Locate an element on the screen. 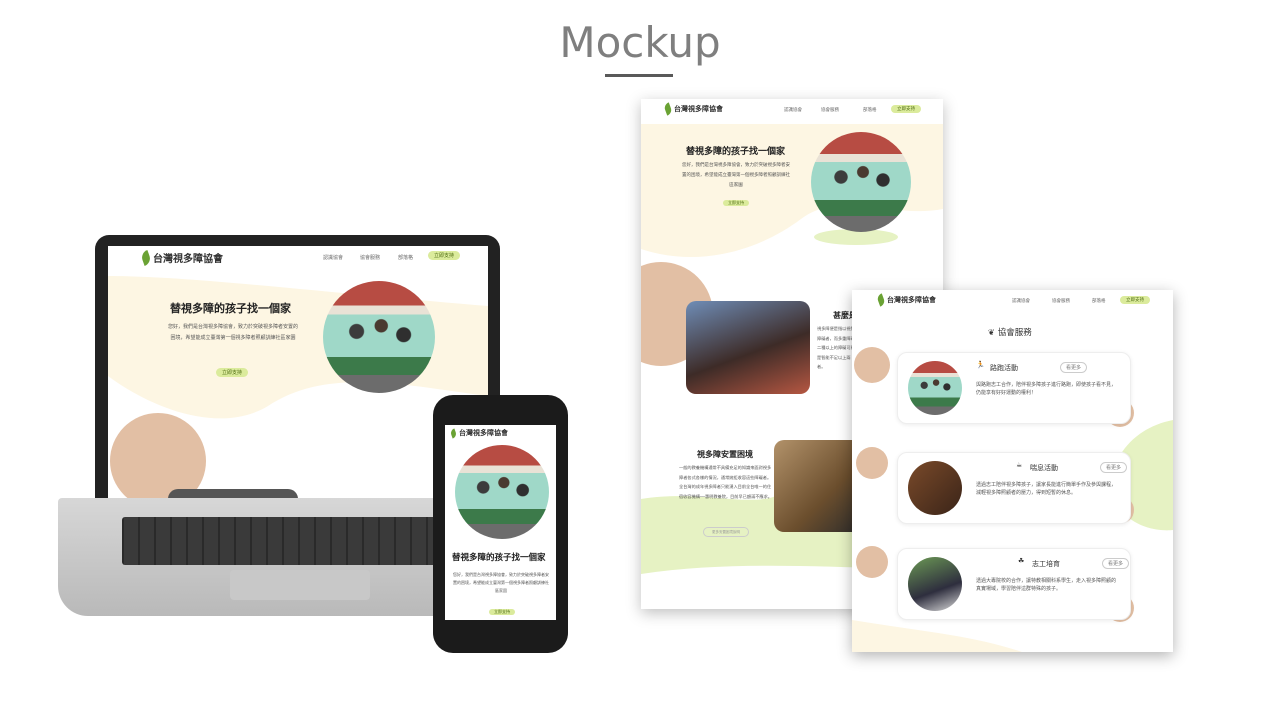 The width and height of the screenshot is (1280, 720). about-photo is located at coordinates (748, 347).